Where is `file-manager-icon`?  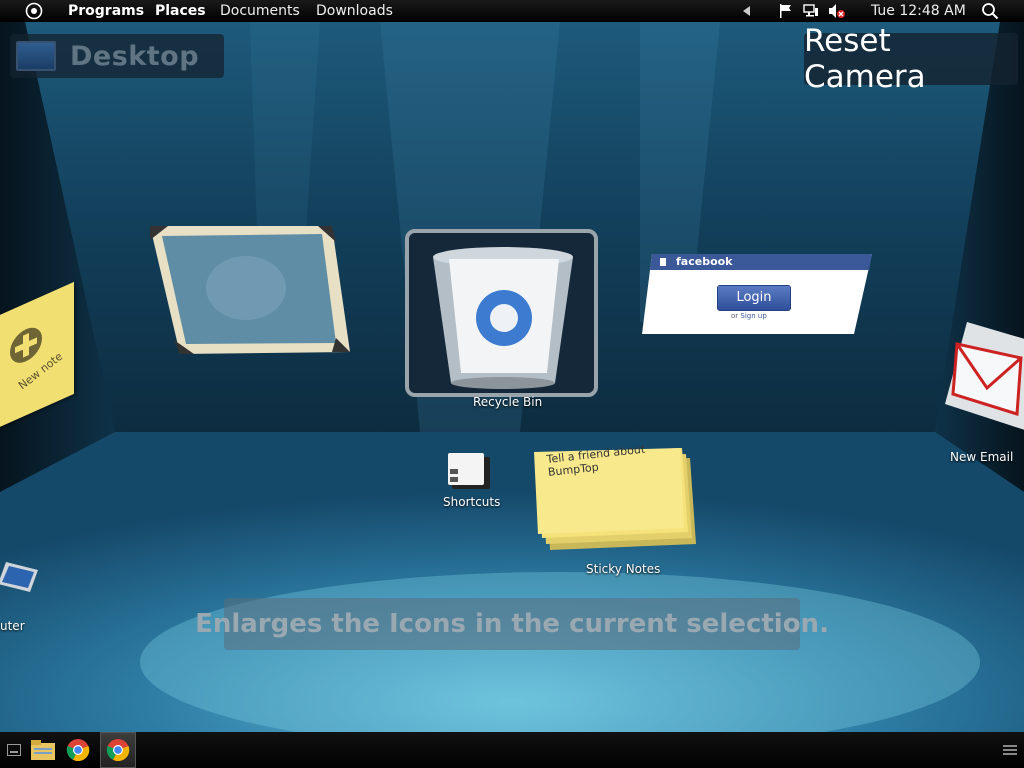
file-manager-icon is located at coordinates (43, 750).